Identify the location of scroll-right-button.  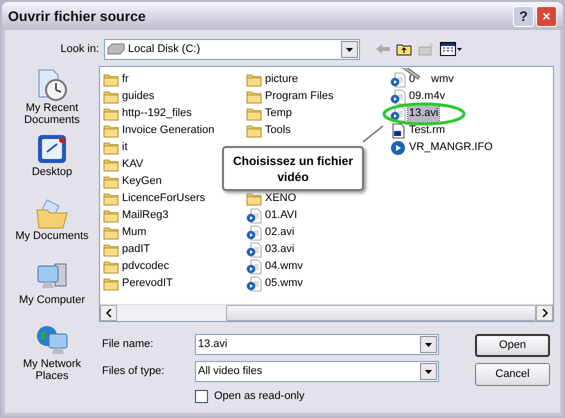
(544, 313).